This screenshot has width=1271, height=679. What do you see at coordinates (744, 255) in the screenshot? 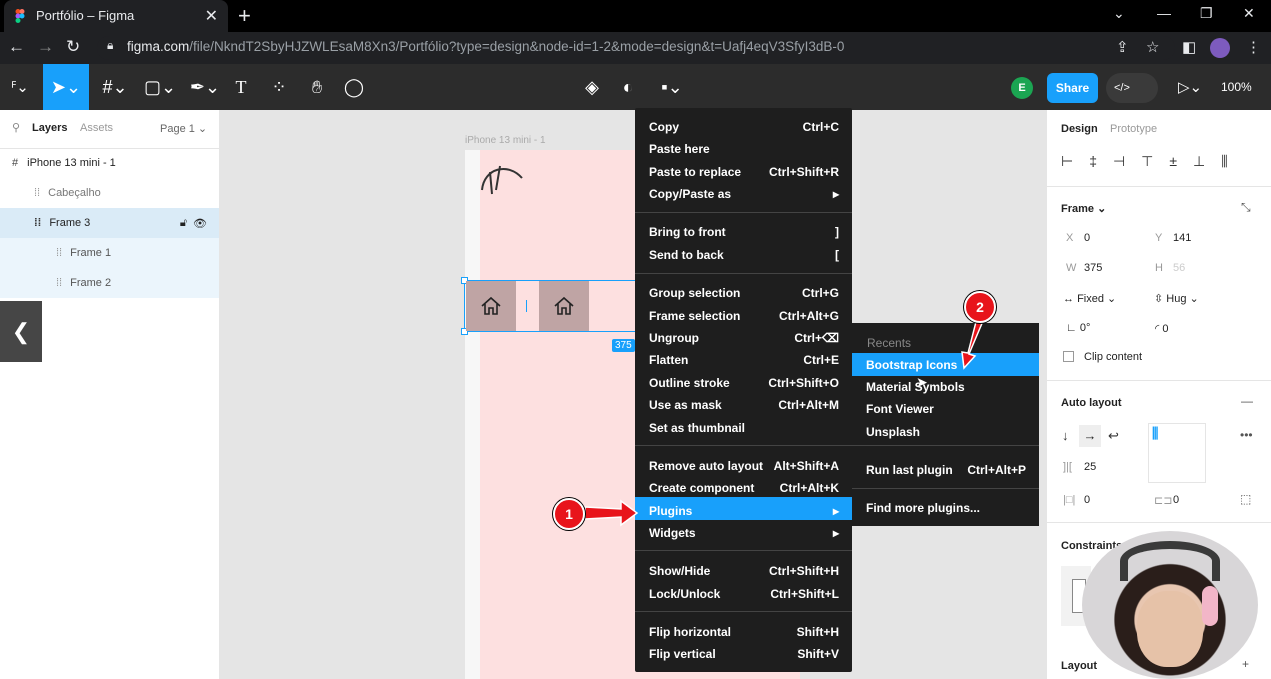
I see `menu-item-send-to-back: Send to back [` at bounding box center [744, 255].